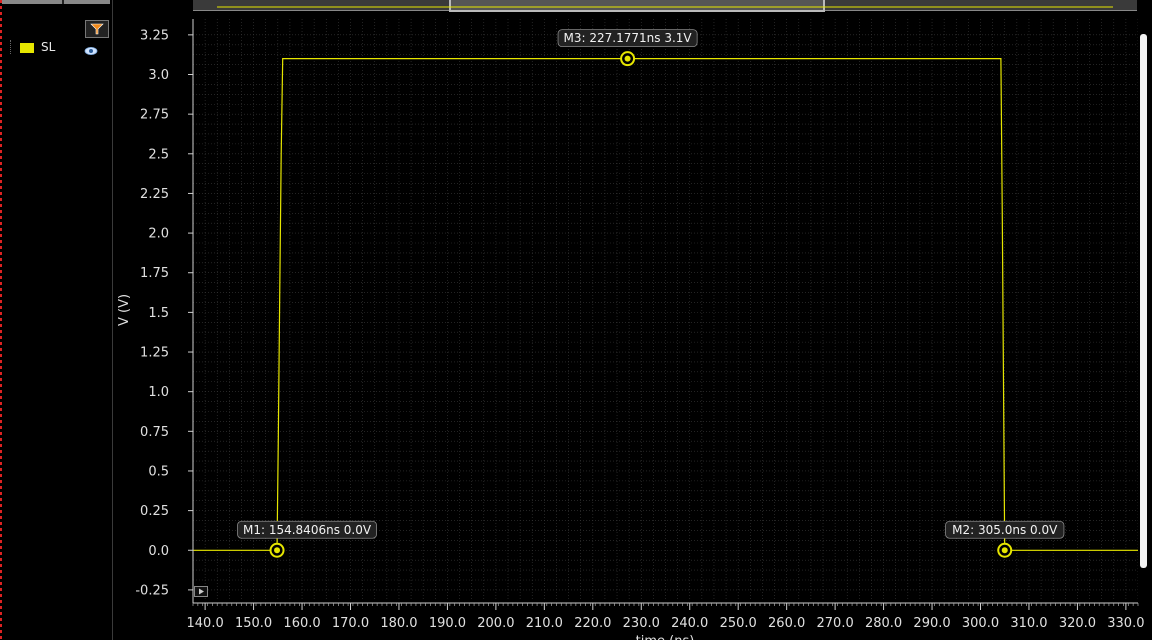  Describe the element at coordinates (154, 273) in the screenshot. I see `y-tick-label: 1.75` at that location.